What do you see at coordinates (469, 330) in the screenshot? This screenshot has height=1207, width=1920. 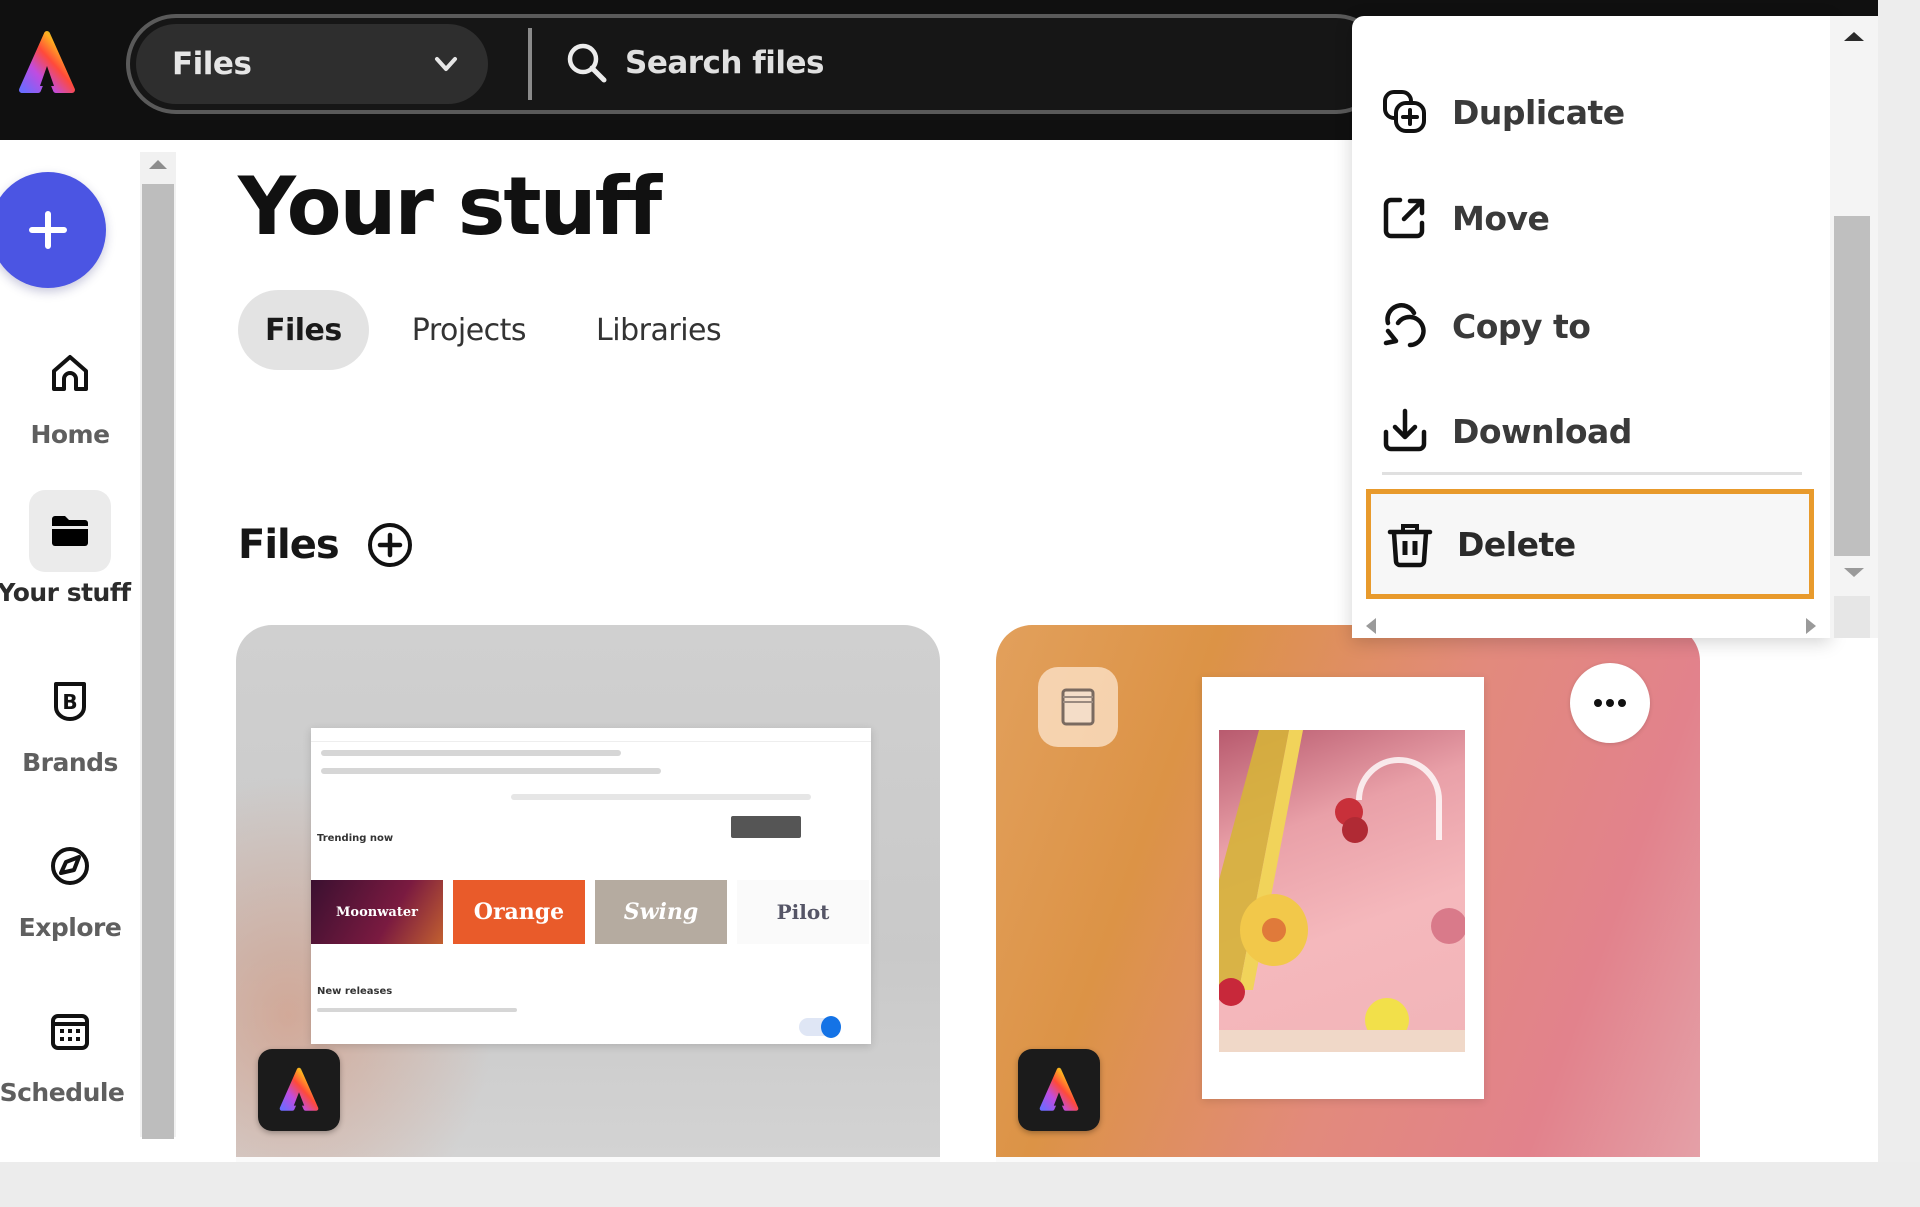 I see `tab-projects: Projects` at bounding box center [469, 330].